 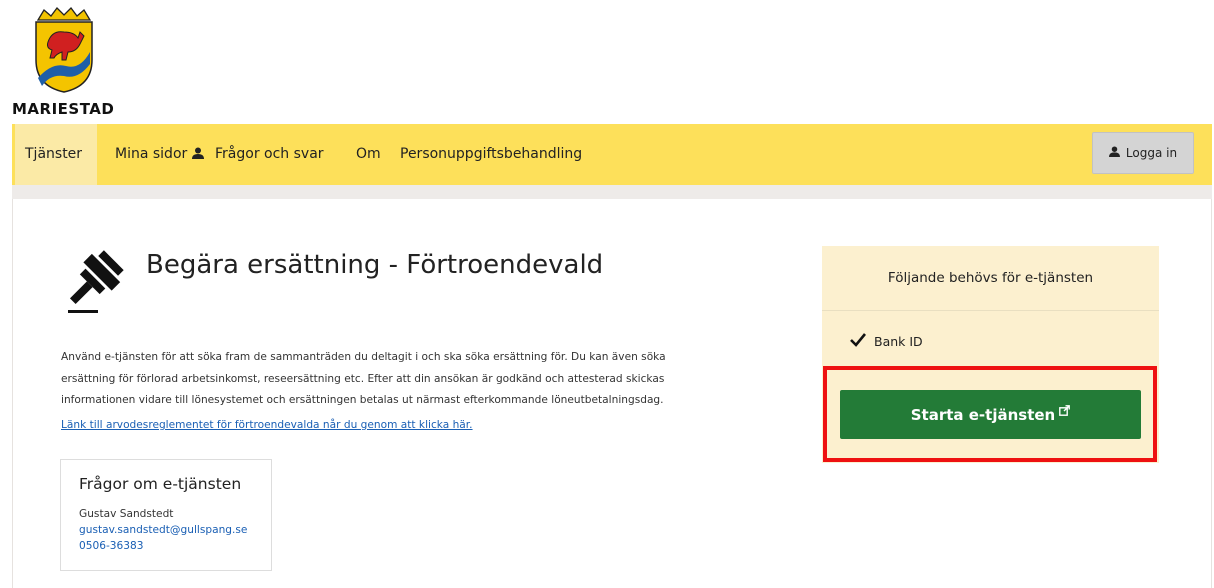 I want to click on contact-name: Gustav Sandstedt, so click(x=126, y=514).